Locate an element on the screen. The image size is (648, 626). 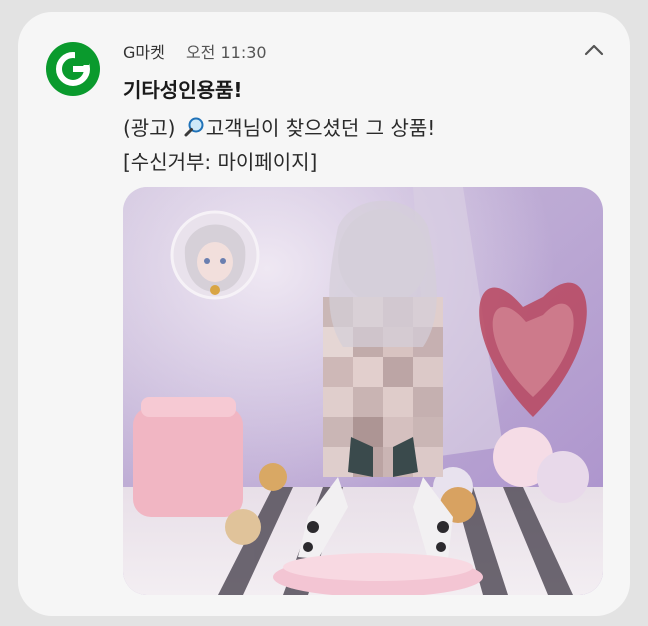
gmarket-logo-icon is located at coordinates (73, 69).